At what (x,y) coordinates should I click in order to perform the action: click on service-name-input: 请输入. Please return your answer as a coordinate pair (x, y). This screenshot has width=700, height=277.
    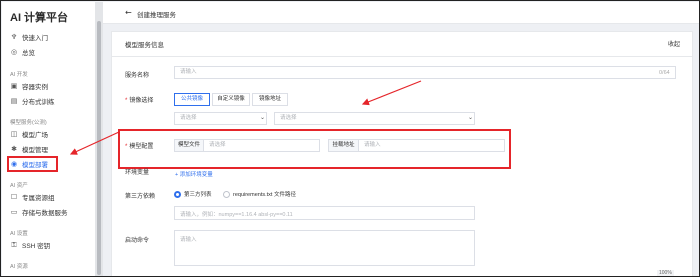
    Looking at the image, I should click on (425, 72).